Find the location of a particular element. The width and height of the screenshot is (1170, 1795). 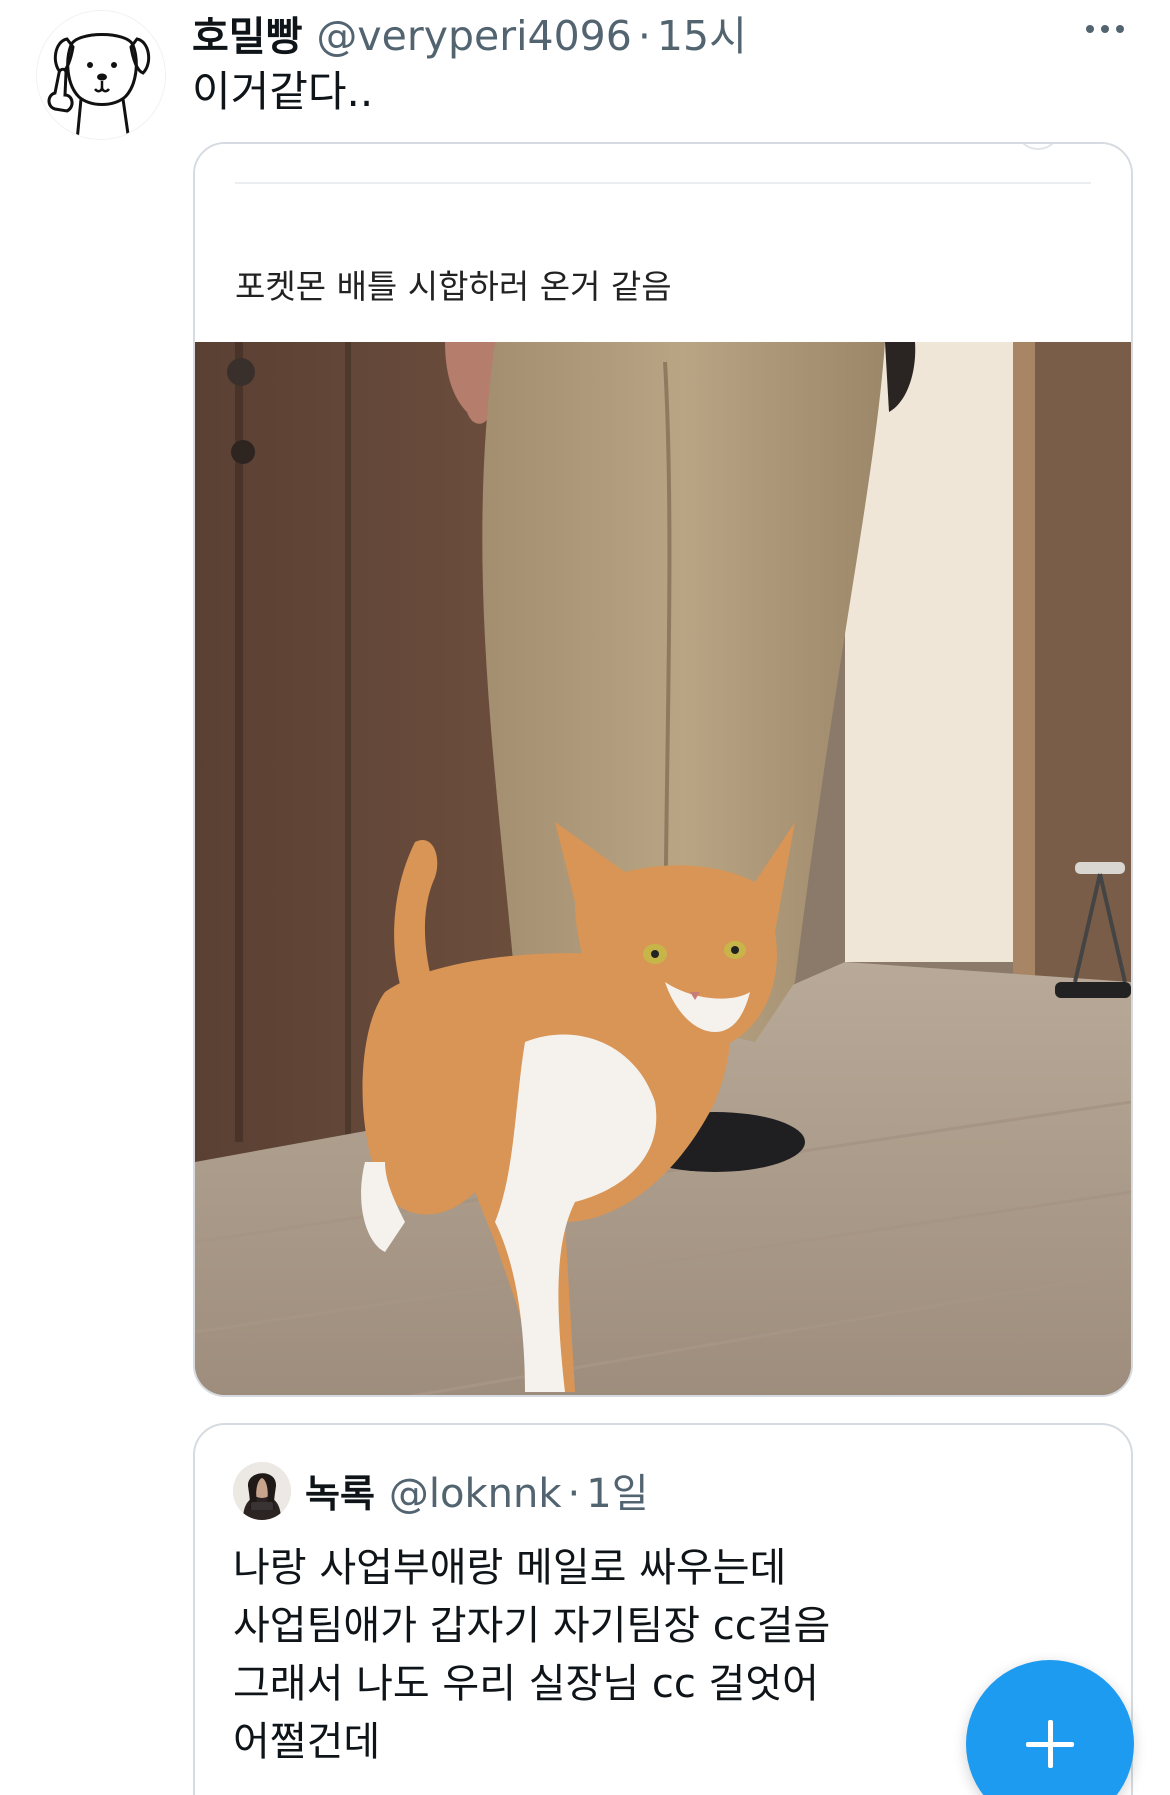

compose-tweet-button is located at coordinates (1050, 1727).